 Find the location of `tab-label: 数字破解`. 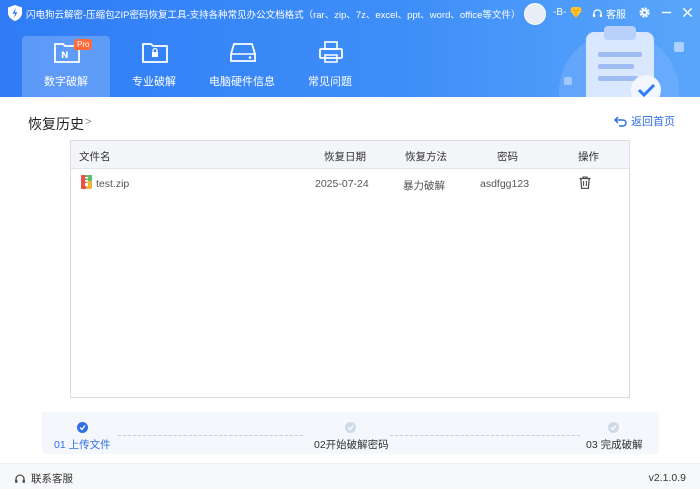

tab-label: 数字破解 is located at coordinates (66, 82).